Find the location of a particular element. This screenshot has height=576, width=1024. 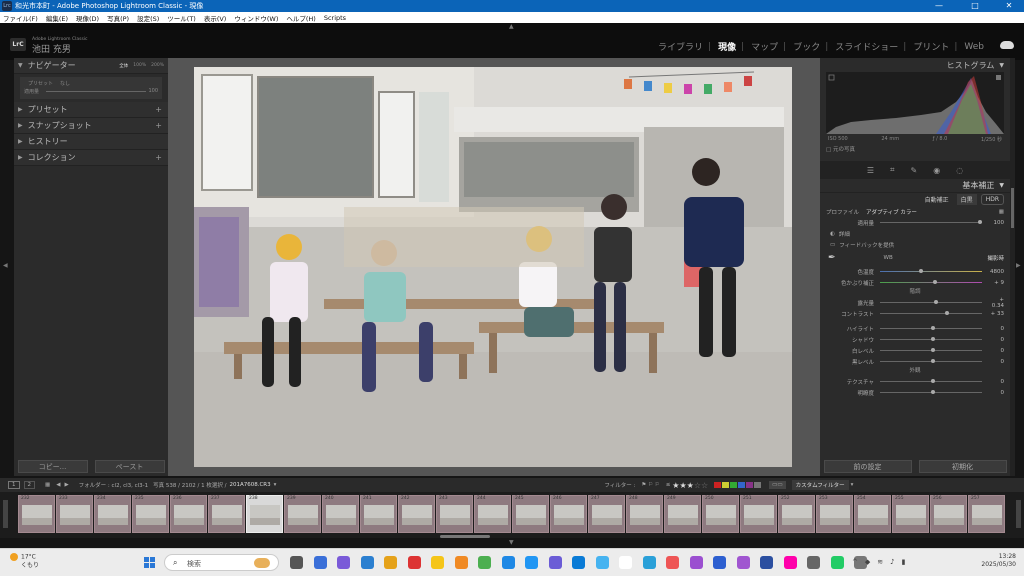

edit-sliders-icon: ☰ is located at coordinates (870, 170).